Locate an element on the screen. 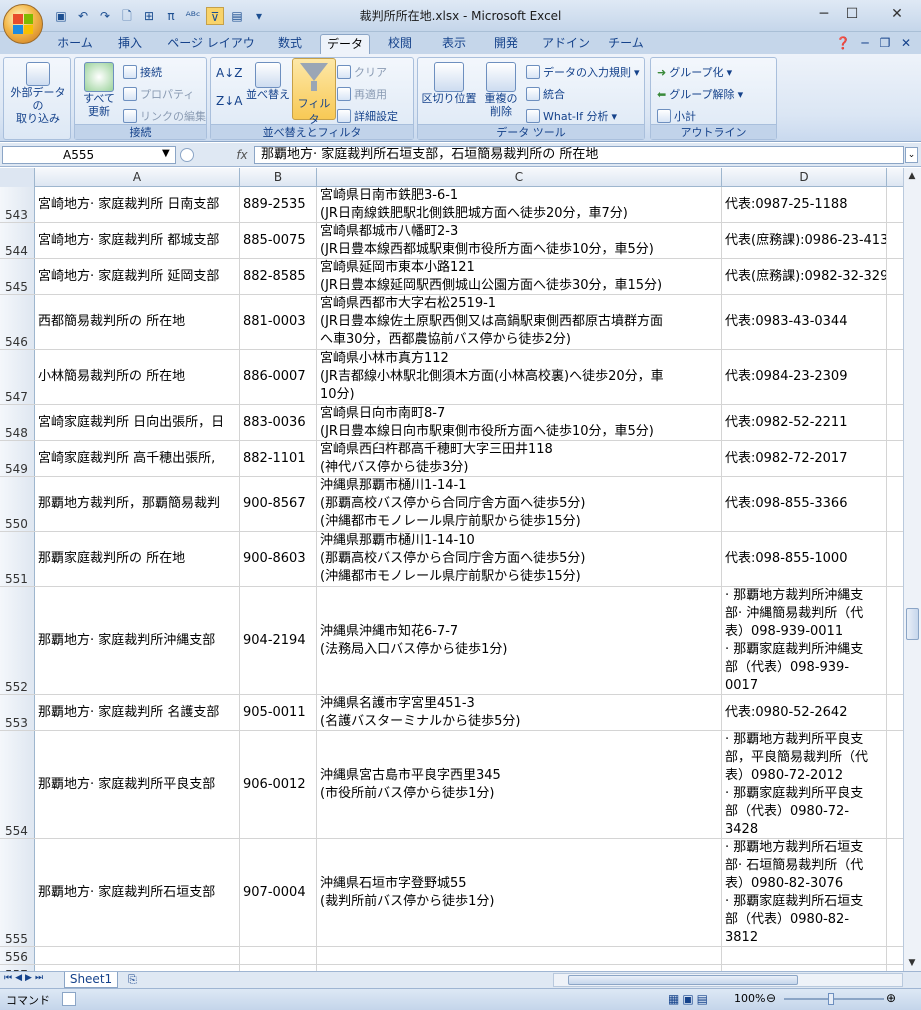 This screenshot has width=921, height=1010. column-header-c: C is located at coordinates (519, 177).